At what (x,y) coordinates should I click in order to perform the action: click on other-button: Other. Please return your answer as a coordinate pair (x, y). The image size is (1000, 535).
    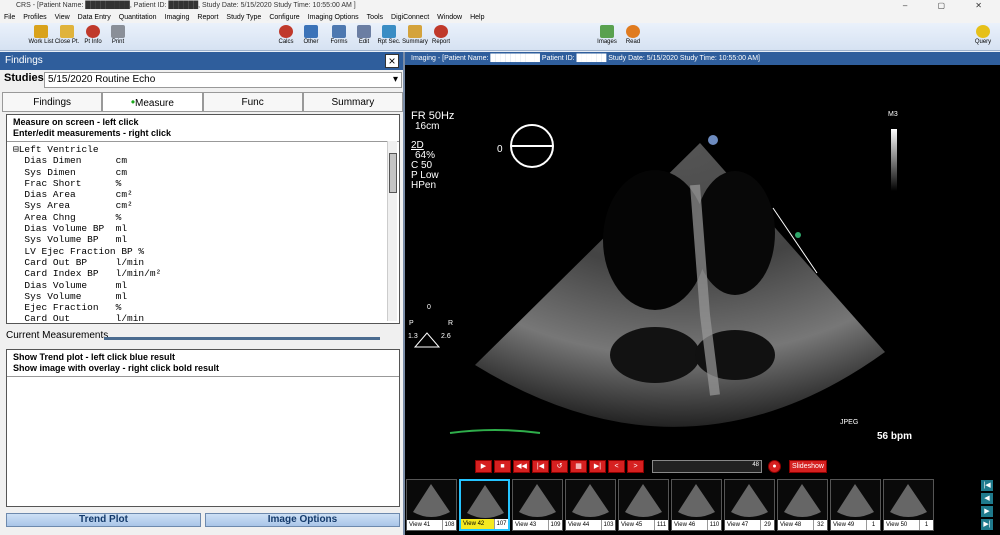
    Looking at the image, I should click on (311, 35).